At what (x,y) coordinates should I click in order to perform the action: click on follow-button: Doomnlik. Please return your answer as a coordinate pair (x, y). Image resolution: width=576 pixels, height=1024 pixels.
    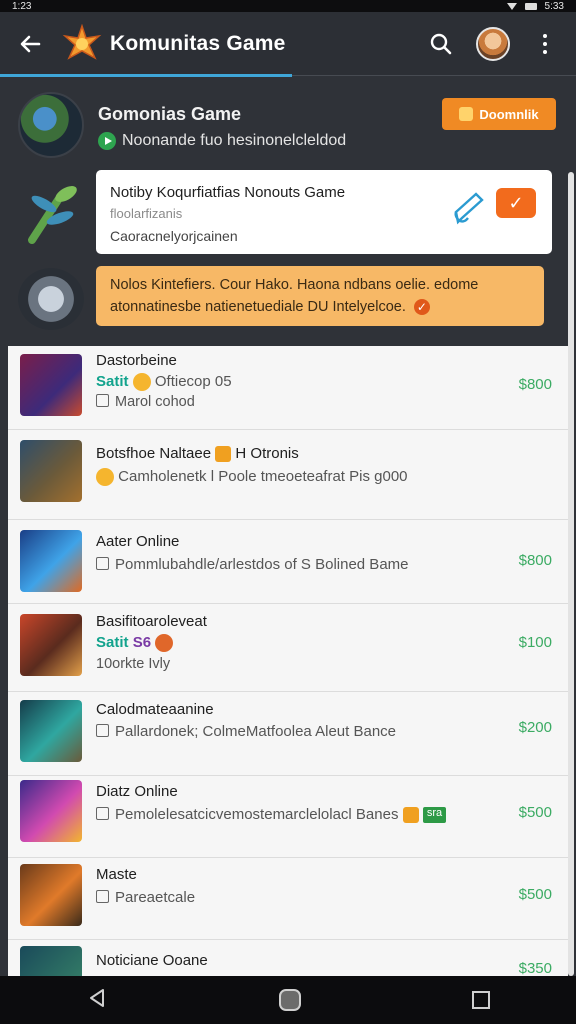
    Looking at the image, I should click on (499, 114).